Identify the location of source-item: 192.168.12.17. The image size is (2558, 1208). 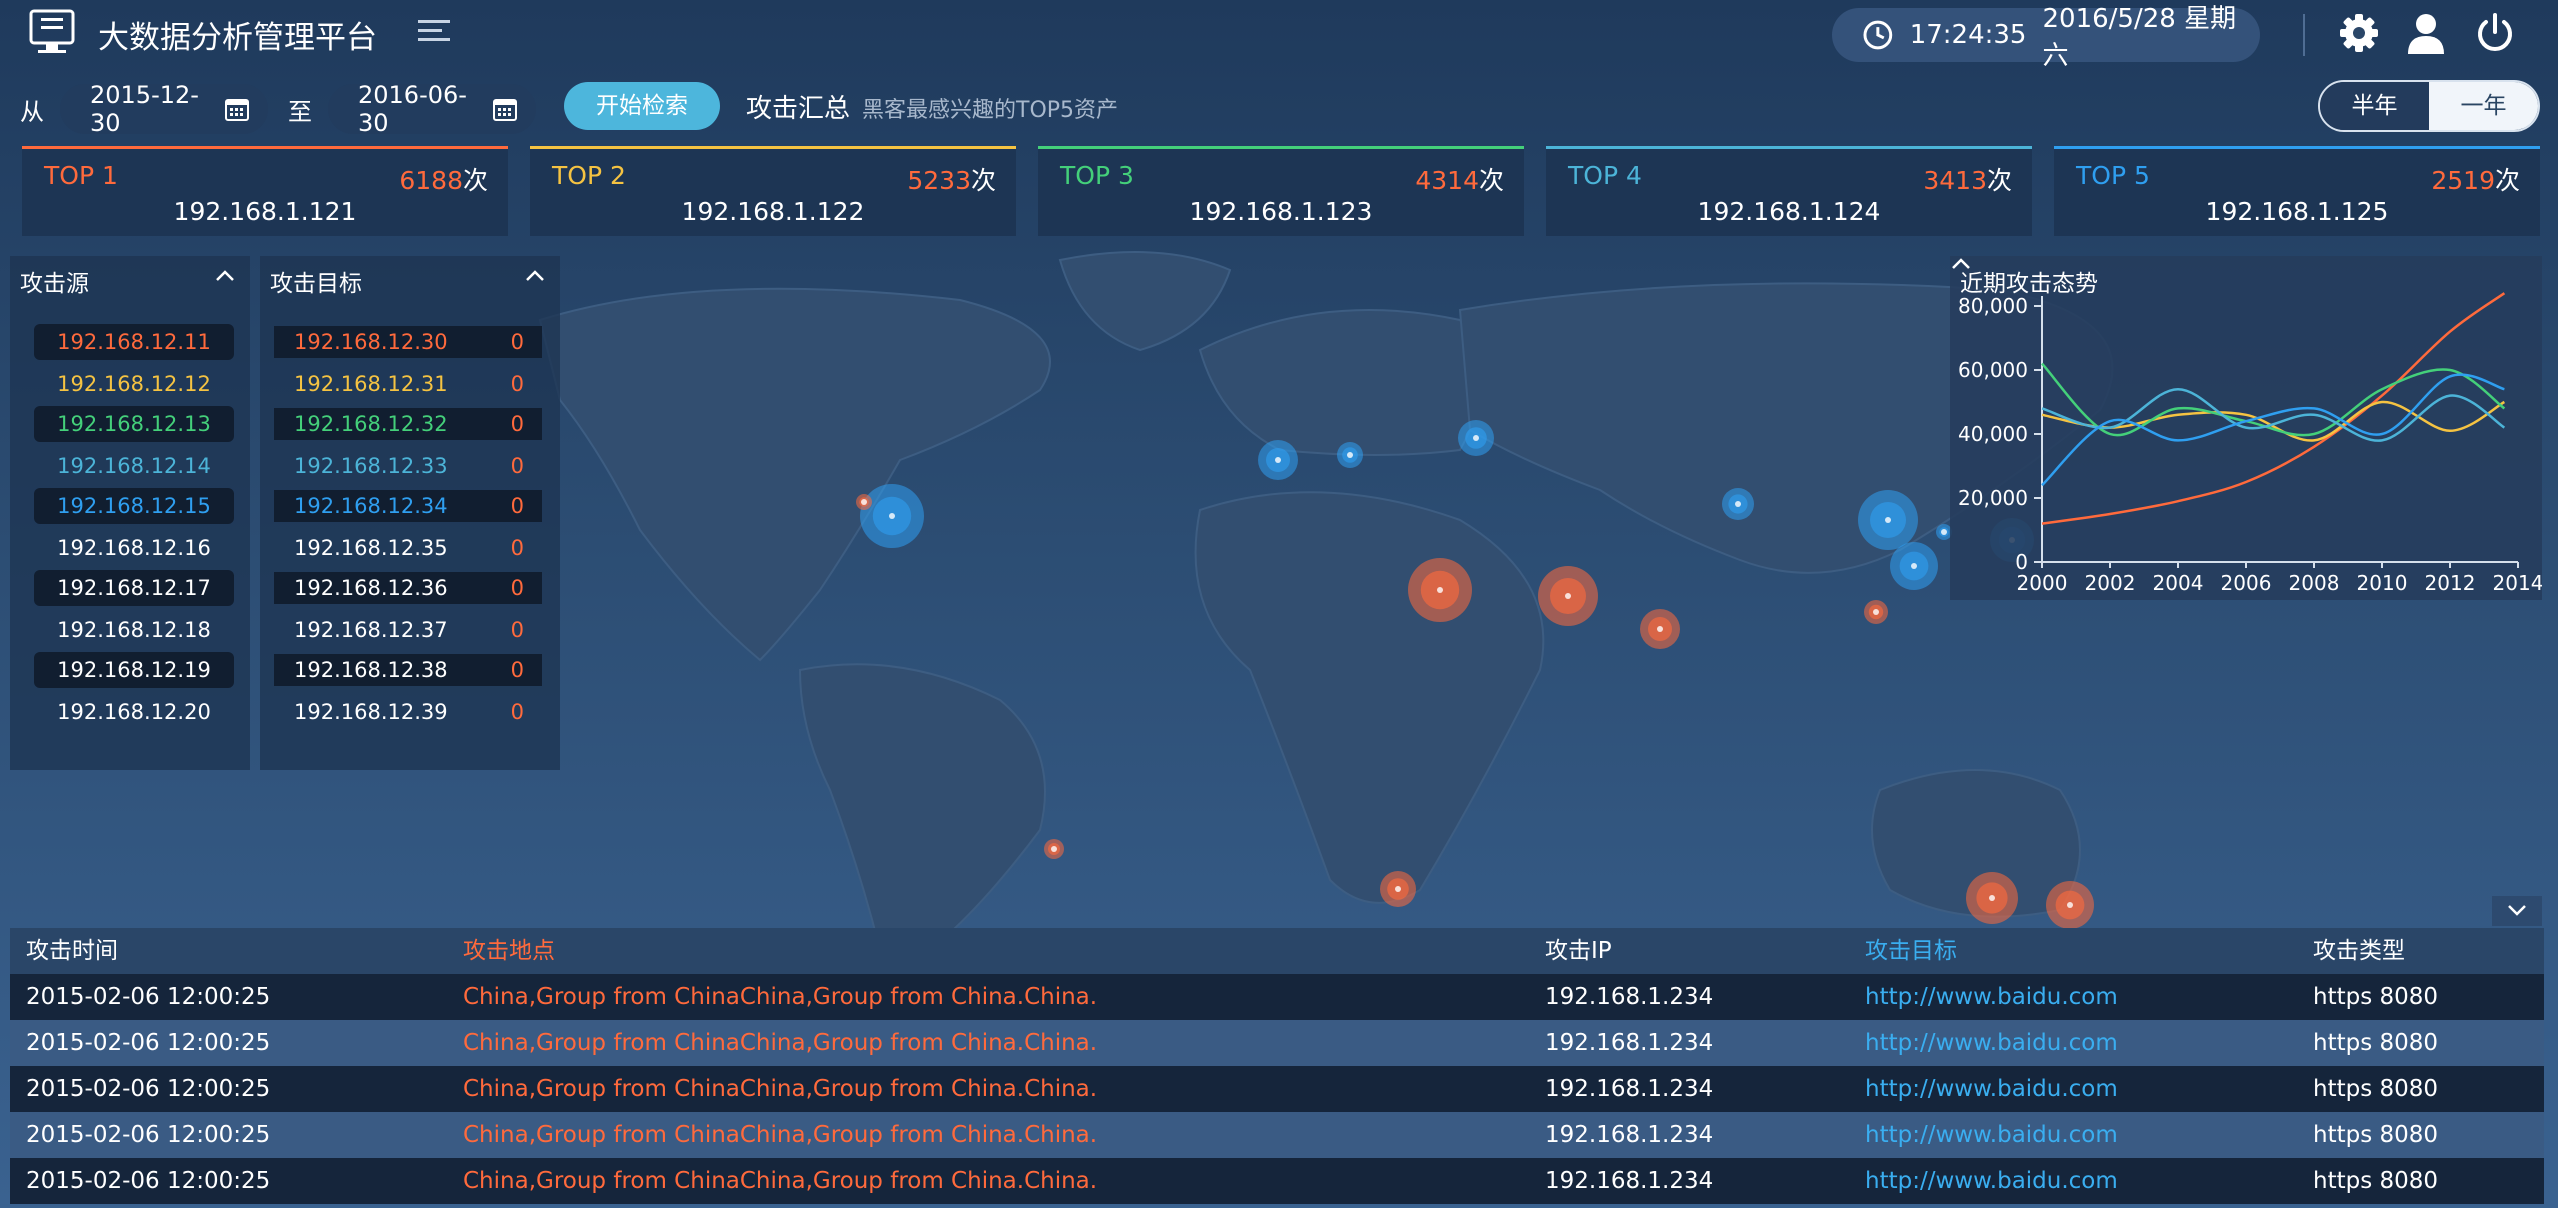
(134, 588).